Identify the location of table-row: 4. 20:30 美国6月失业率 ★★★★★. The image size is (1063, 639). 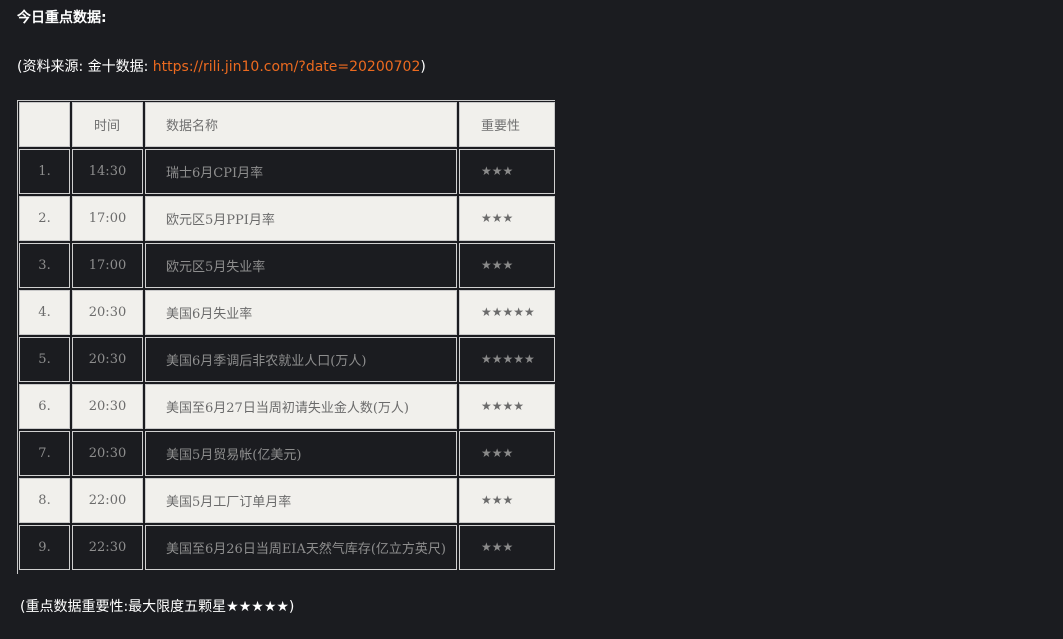
(287, 312).